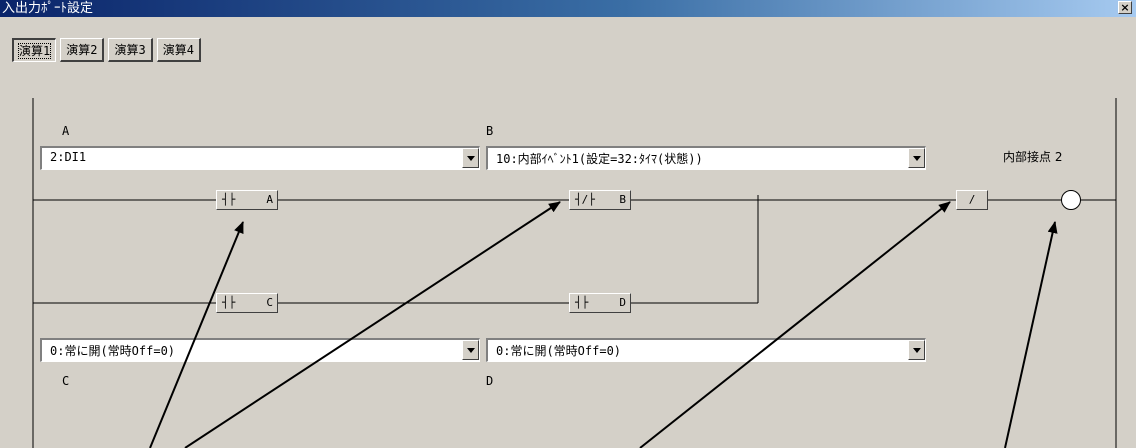 The height and width of the screenshot is (448, 1136). Describe the element at coordinates (1071, 200) in the screenshot. I see `output-coil-icon` at that location.